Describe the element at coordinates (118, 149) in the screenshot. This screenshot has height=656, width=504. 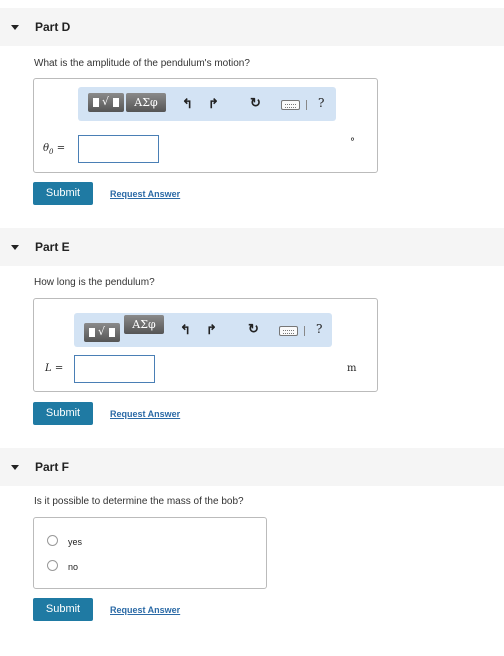
I see `amplitude-input` at that location.